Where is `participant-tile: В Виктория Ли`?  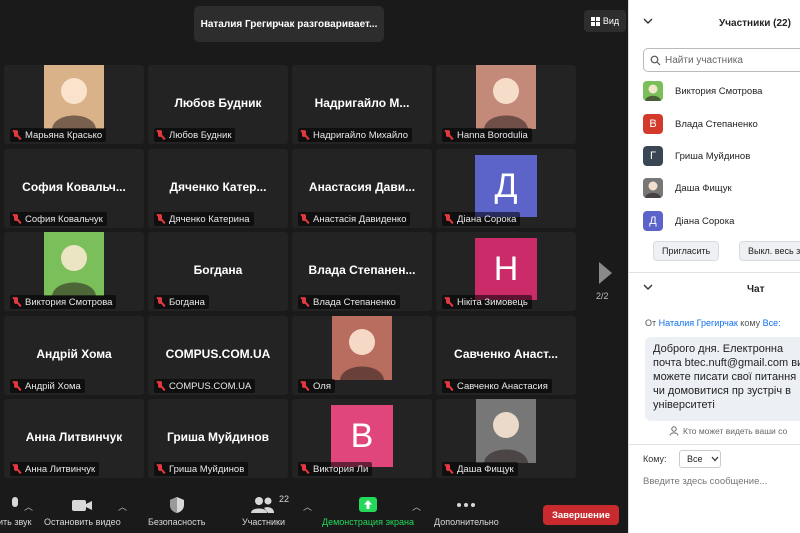
participant-tile: В Виктория Ли is located at coordinates (362, 438).